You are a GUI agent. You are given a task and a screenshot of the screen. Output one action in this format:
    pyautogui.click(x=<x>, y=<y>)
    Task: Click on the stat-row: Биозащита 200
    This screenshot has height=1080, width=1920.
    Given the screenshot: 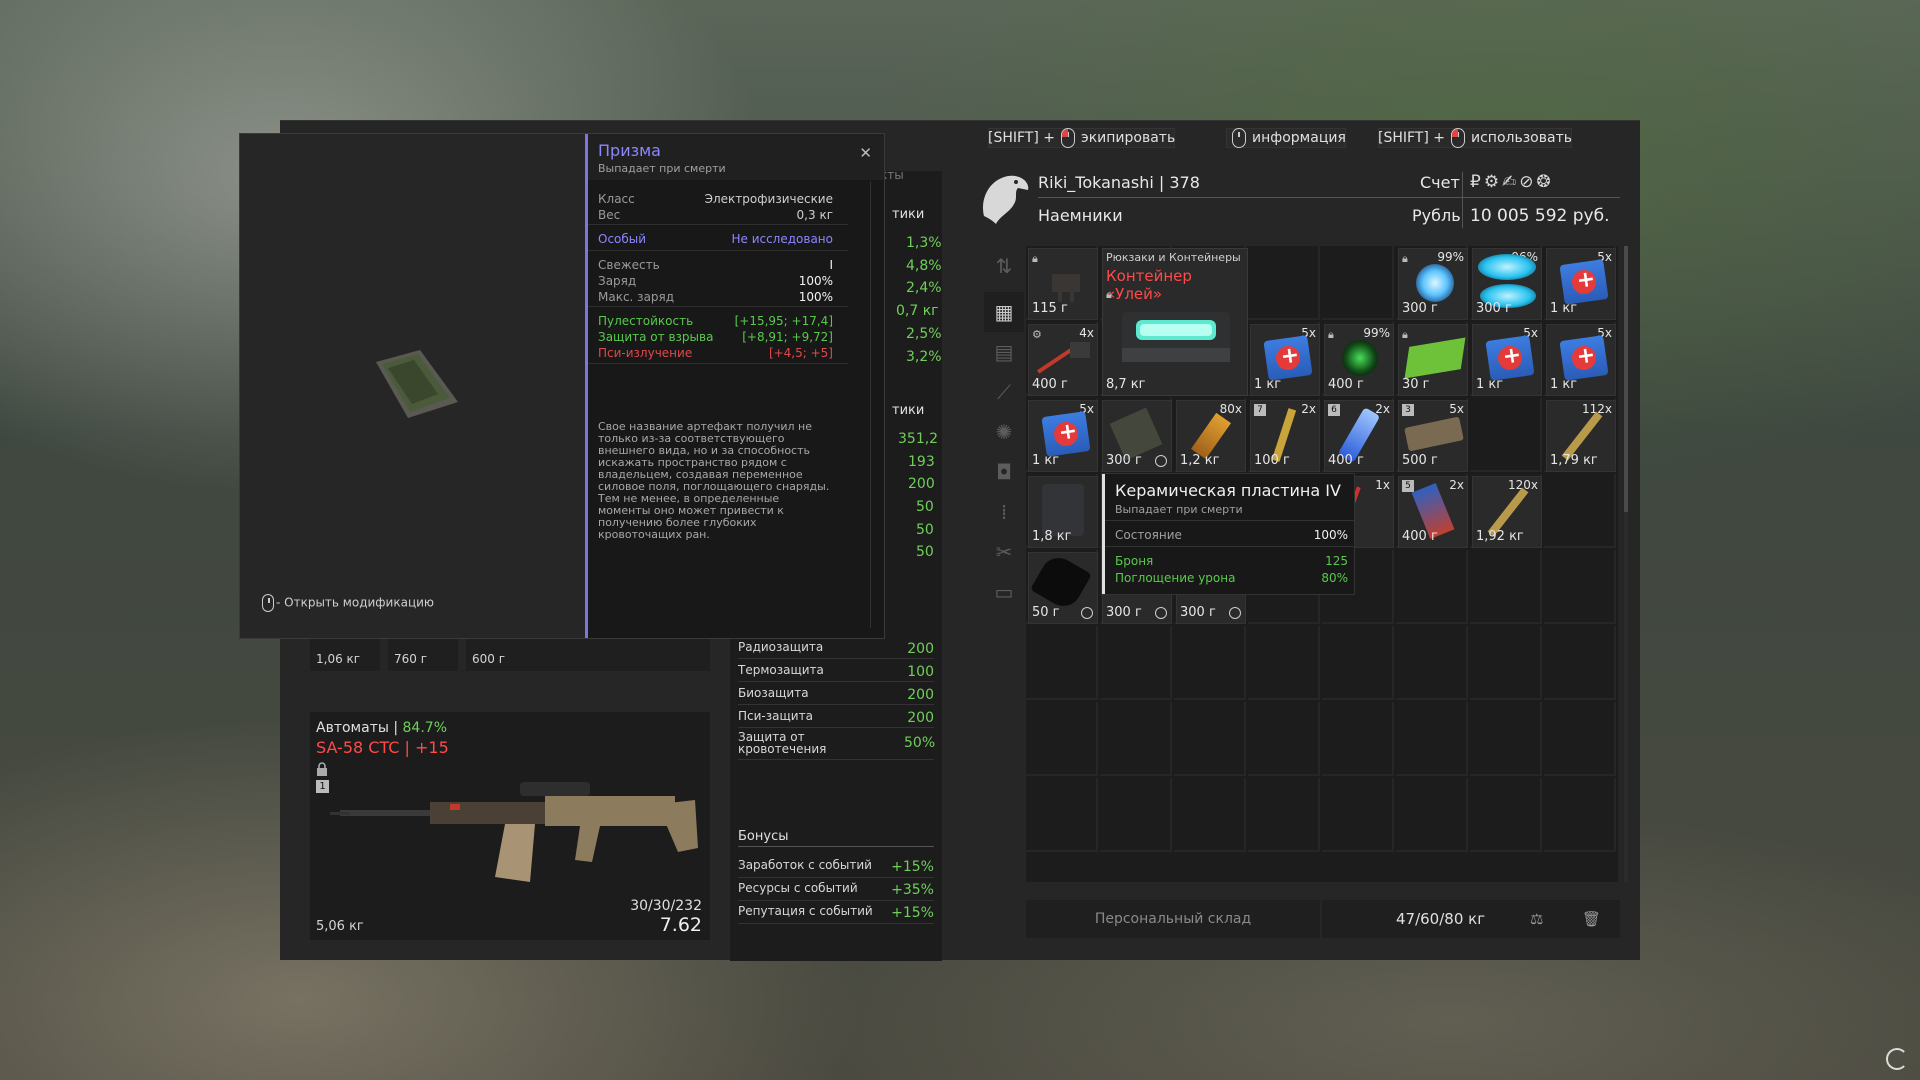 What is the action you would take?
    pyautogui.click(x=836, y=694)
    